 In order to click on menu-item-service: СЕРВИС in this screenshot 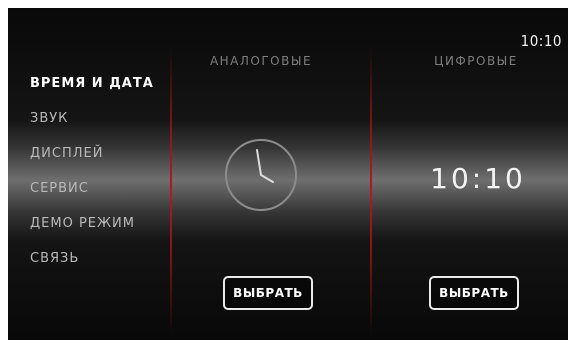, I will do `click(92, 198)`.